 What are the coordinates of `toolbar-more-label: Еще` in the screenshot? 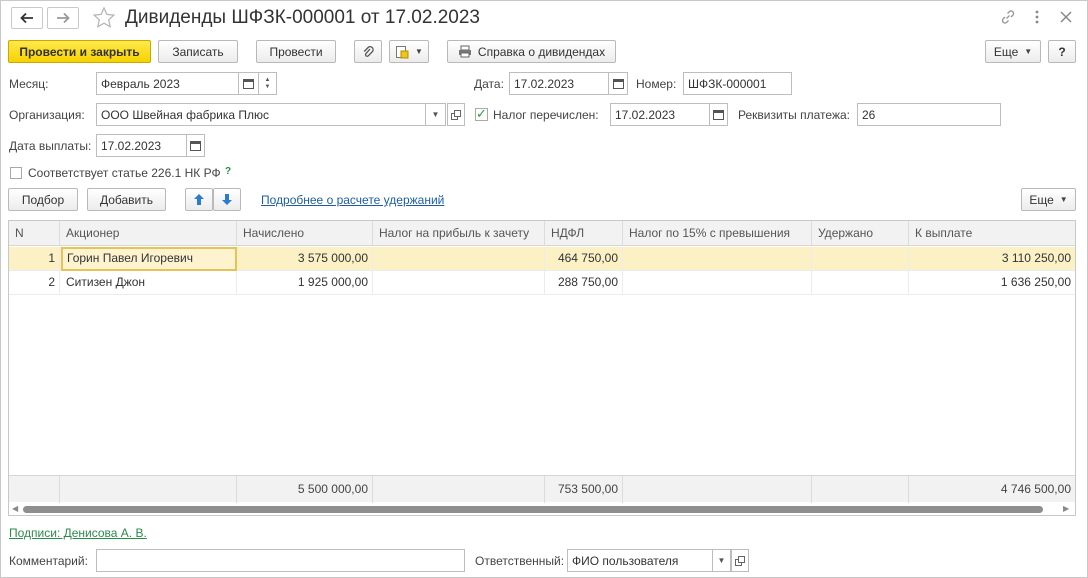 It's located at (1006, 51).